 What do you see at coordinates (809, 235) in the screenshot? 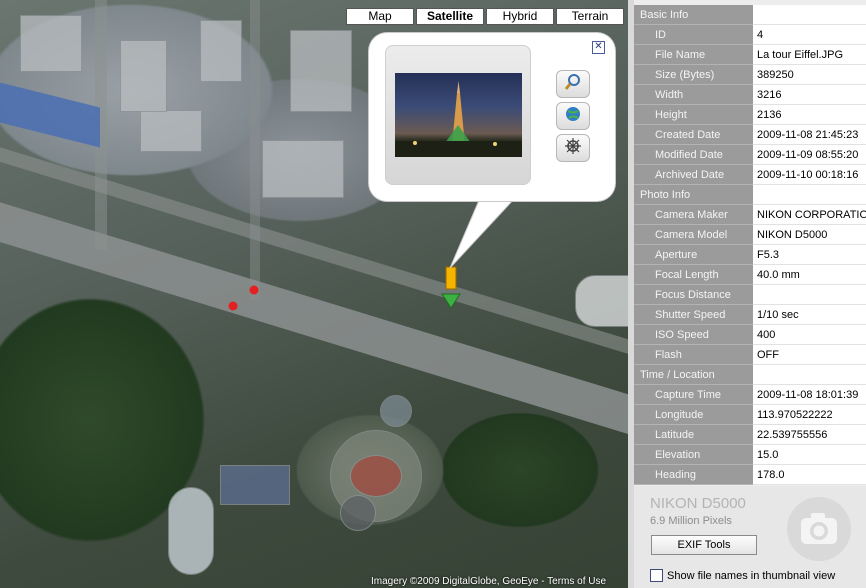
I see `property-value: NIKON D5000` at bounding box center [809, 235].